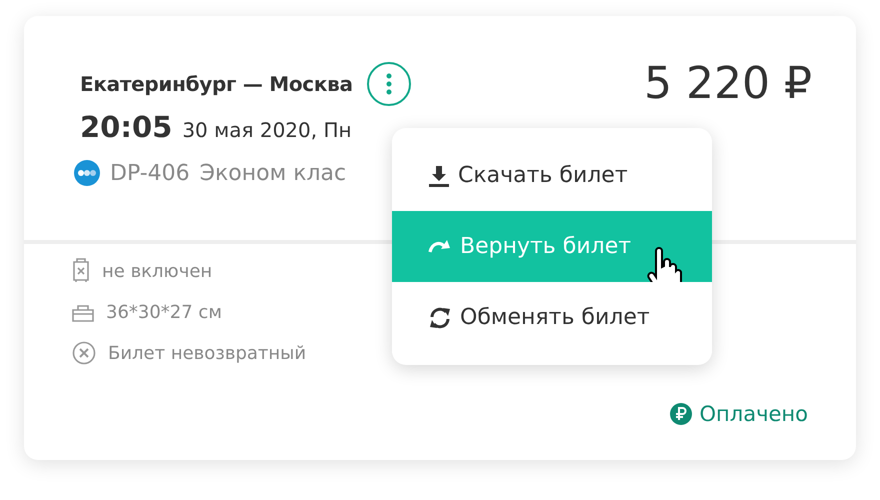  I want to click on menu-item: Скачать билет, so click(552, 175).